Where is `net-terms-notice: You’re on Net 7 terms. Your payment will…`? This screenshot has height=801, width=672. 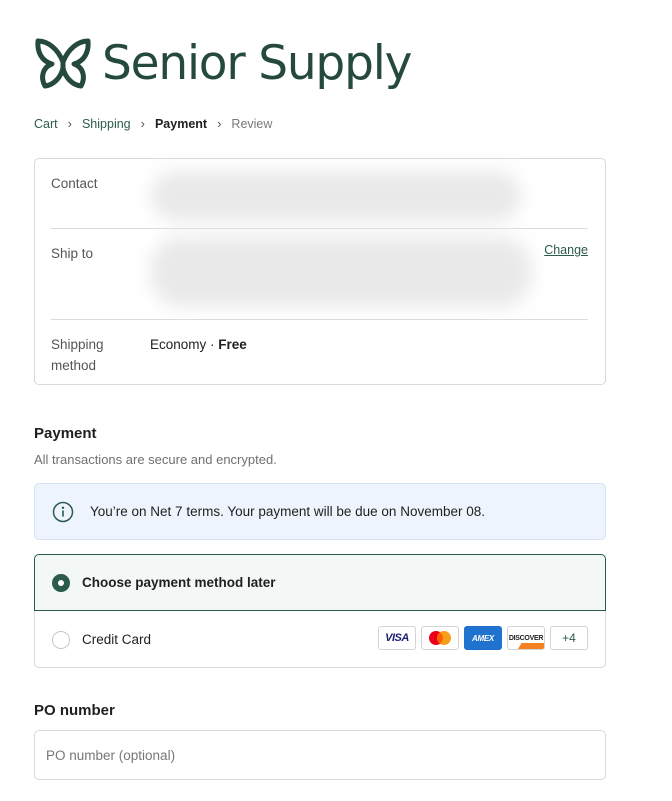
net-terms-notice: You’re on Net 7 terms. Your payment will… is located at coordinates (320, 511).